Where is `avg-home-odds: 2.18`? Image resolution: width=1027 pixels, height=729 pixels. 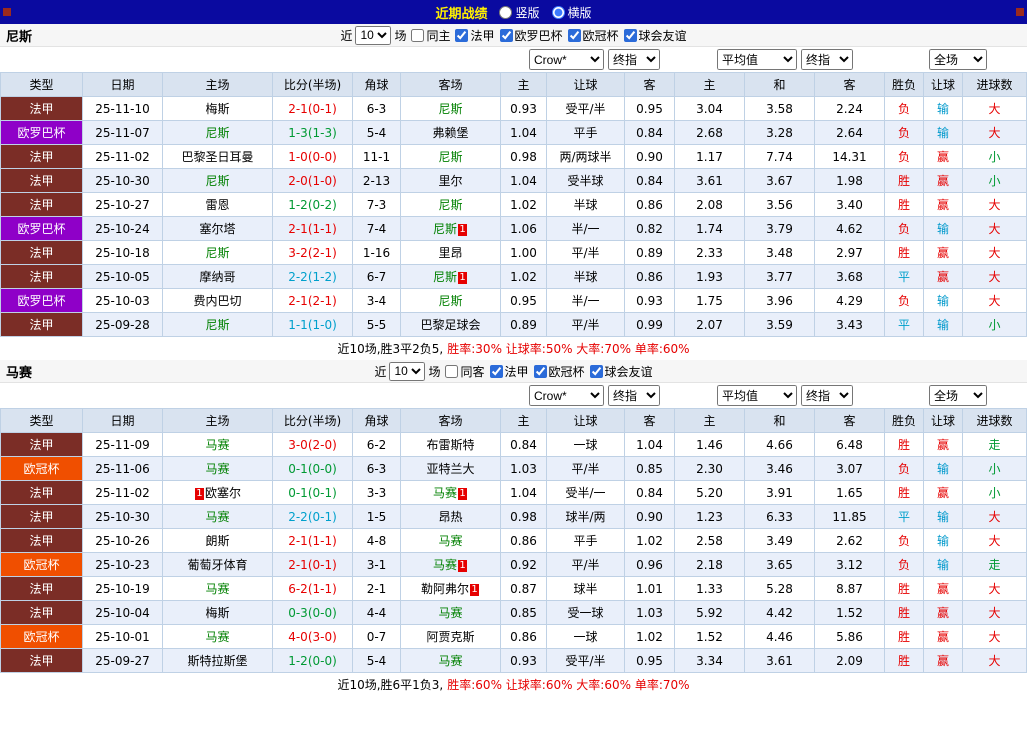
avg-home-odds: 2.18 is located at coordinates (709, 564).